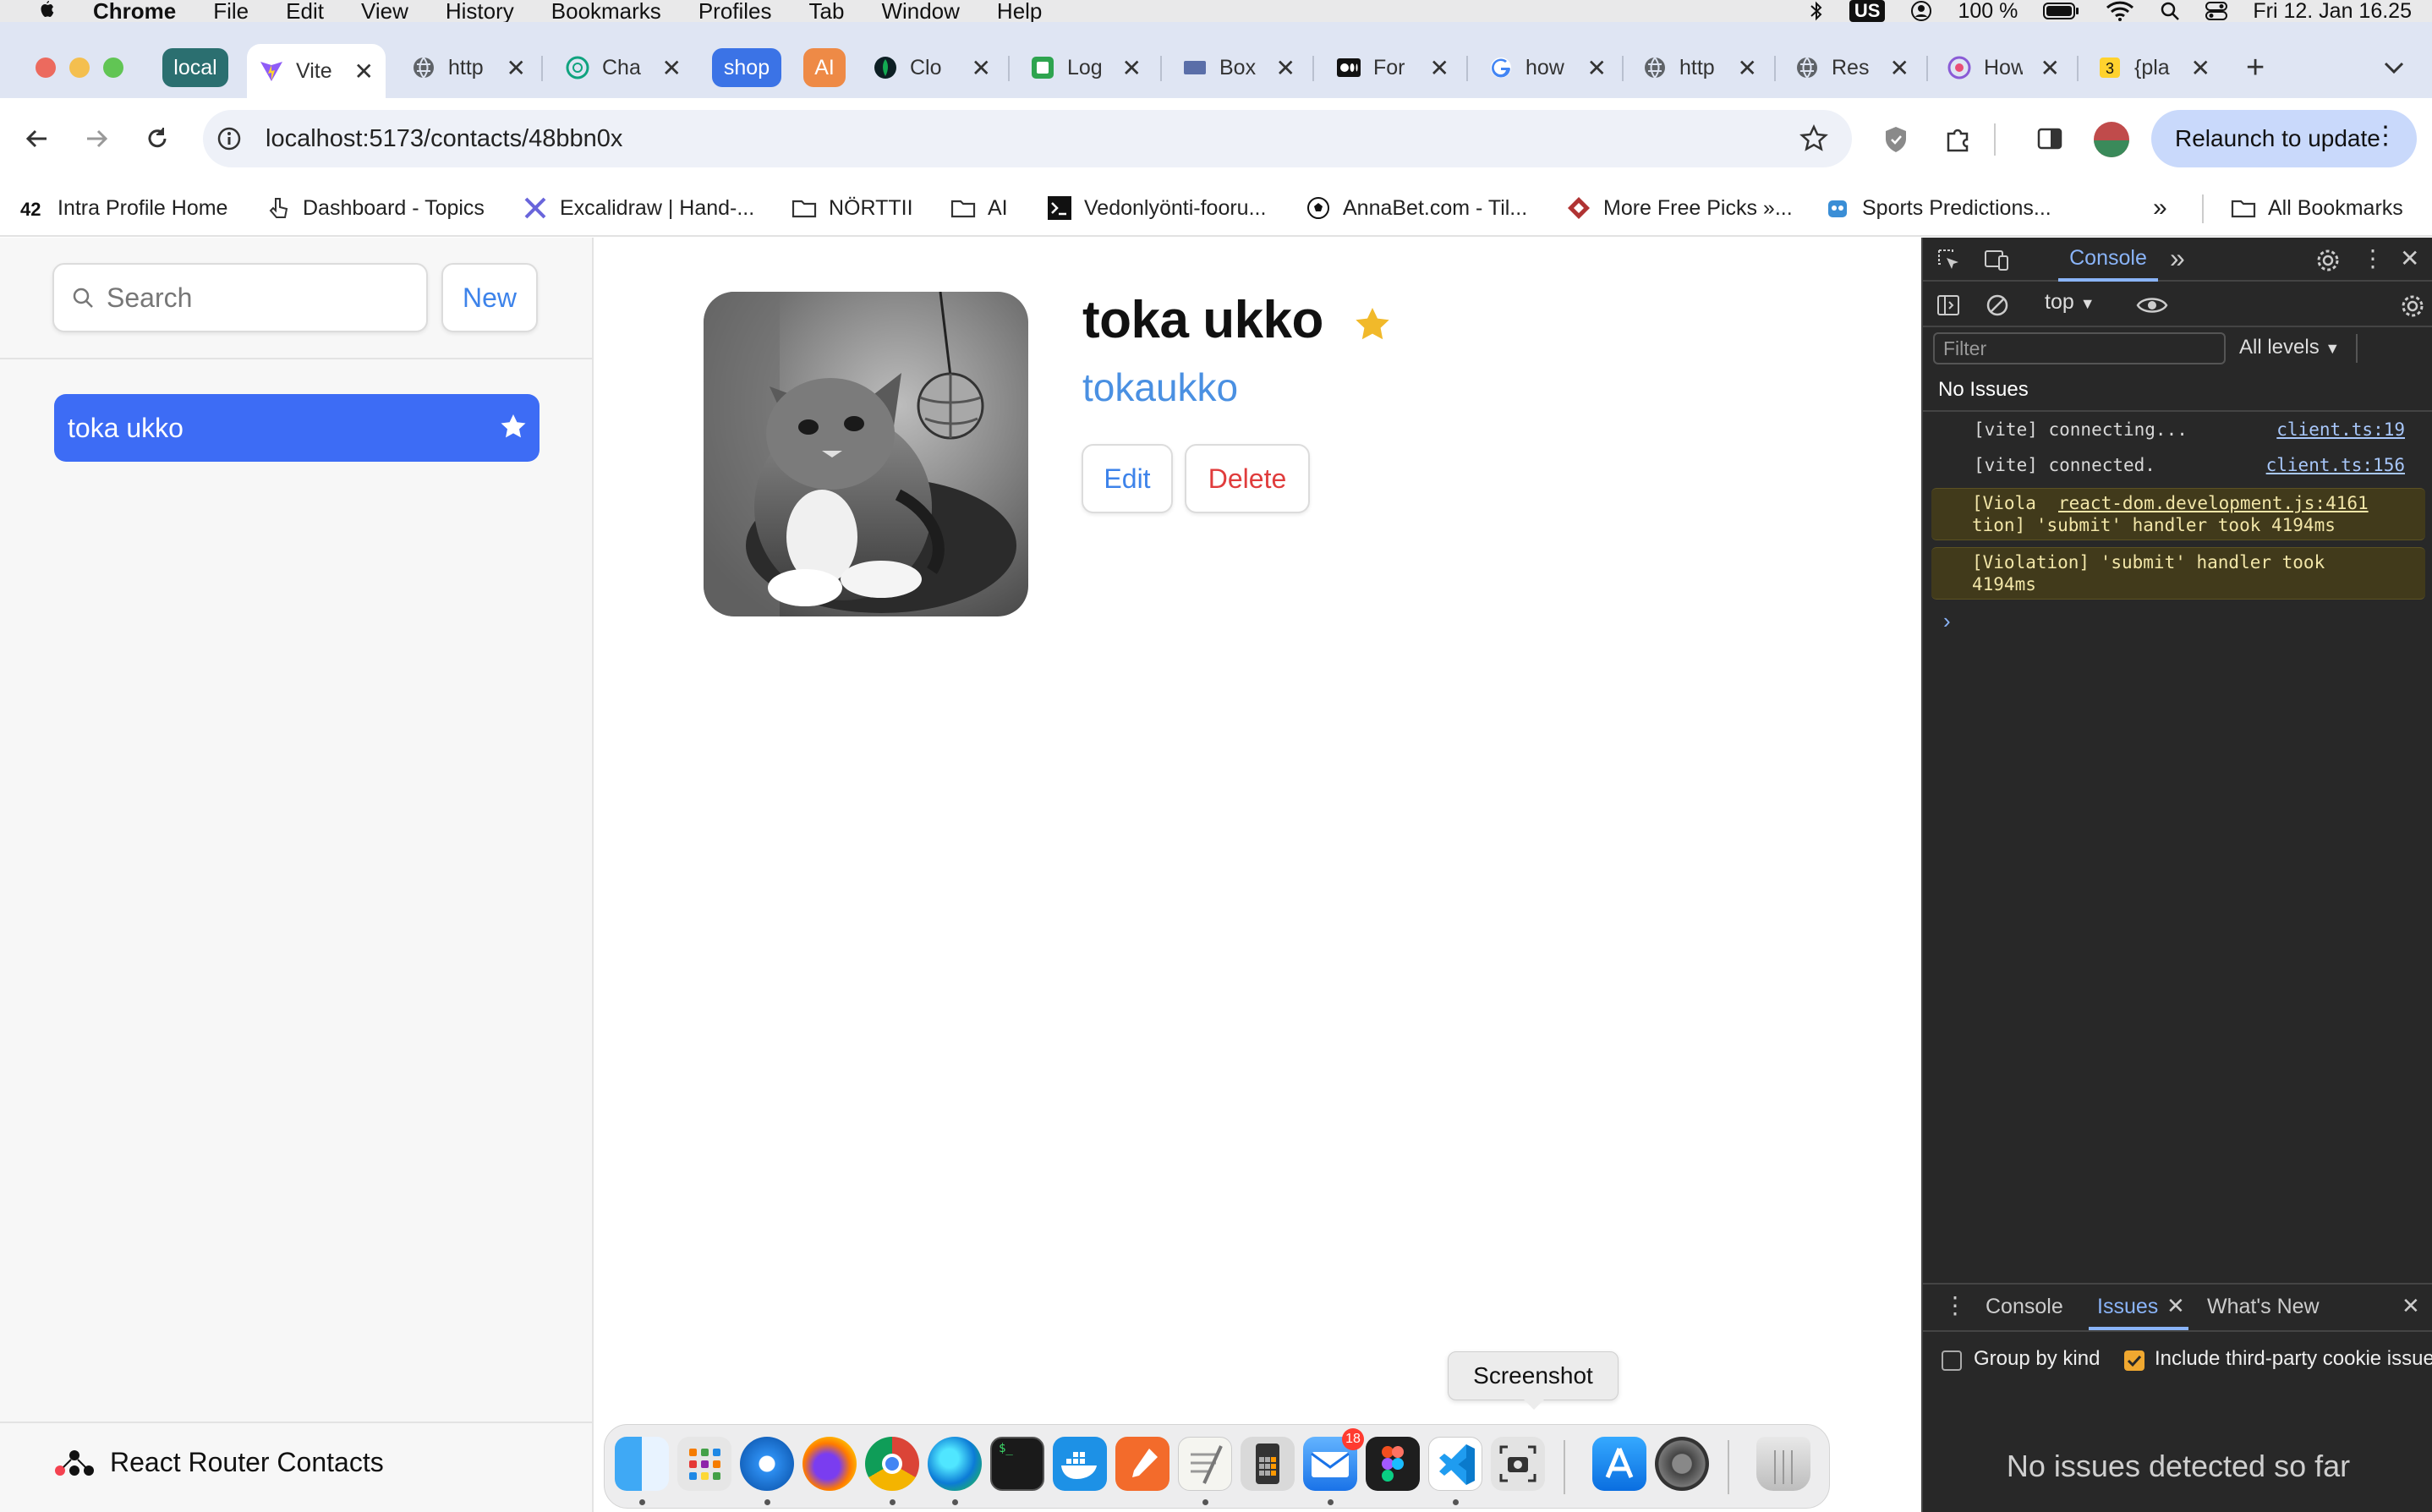 The height and width of the screenshot is (1512, 2432). What do you see at coordinates (2412, 306) in the screenshot?
I see `console-settings-gear-icon` at bounding box center [2412, 306].